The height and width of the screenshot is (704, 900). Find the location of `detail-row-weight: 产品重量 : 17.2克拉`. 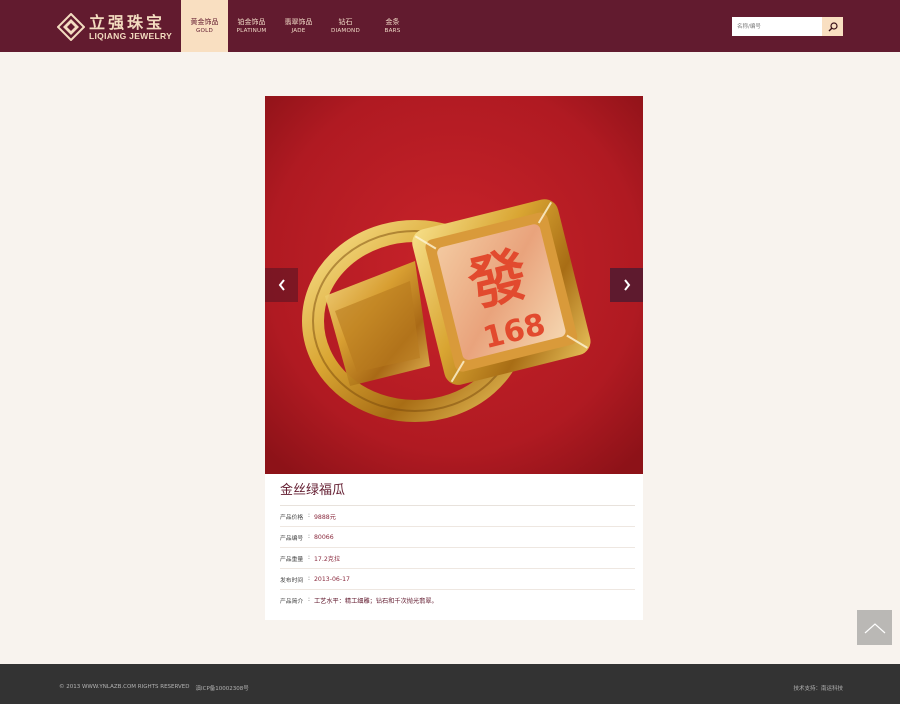

detail-row-weight: 产品重量 : 17.2克拉 is located at coordinates (457, 558).